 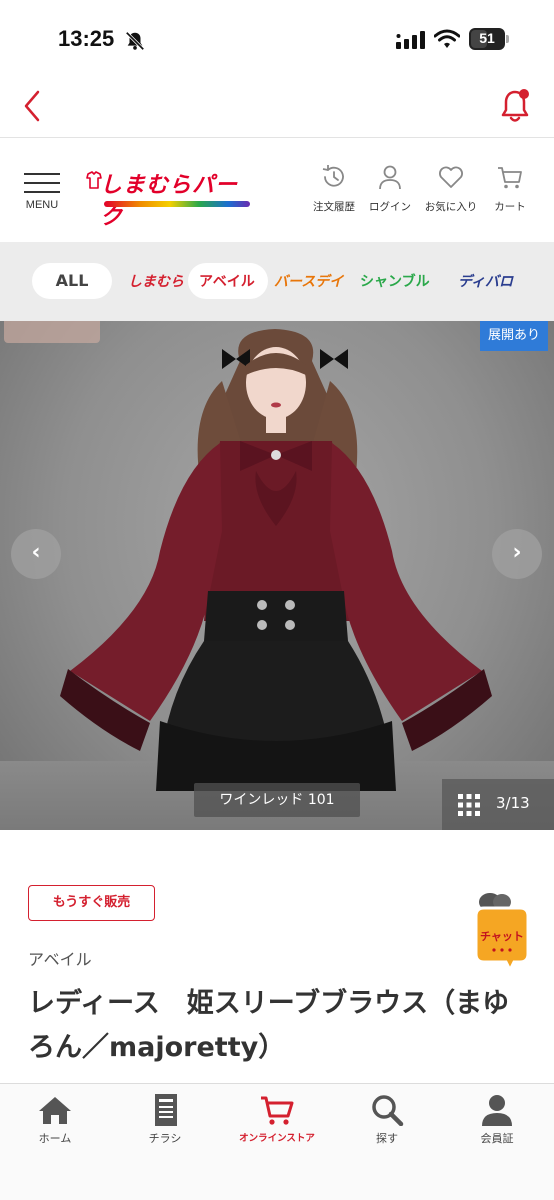 What do you see at coordinates (333, 176) in the screenshot?
I see `history-icon` at bounding box center [333, 176].